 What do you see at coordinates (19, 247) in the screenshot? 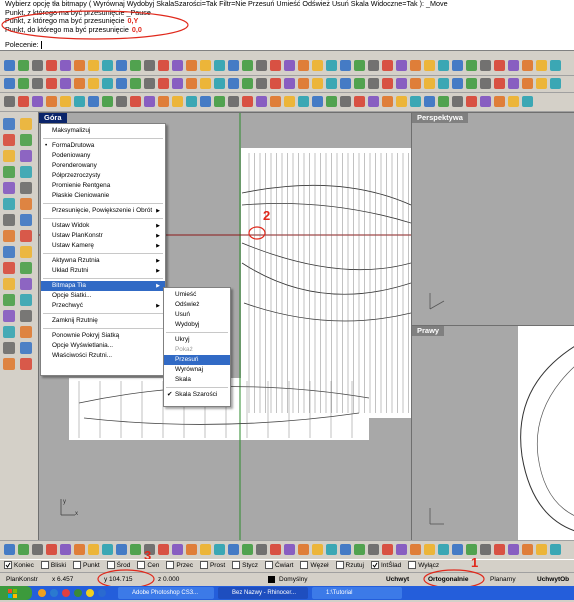
I see `left-toolbar-icons` at bounding box center [19, 247].